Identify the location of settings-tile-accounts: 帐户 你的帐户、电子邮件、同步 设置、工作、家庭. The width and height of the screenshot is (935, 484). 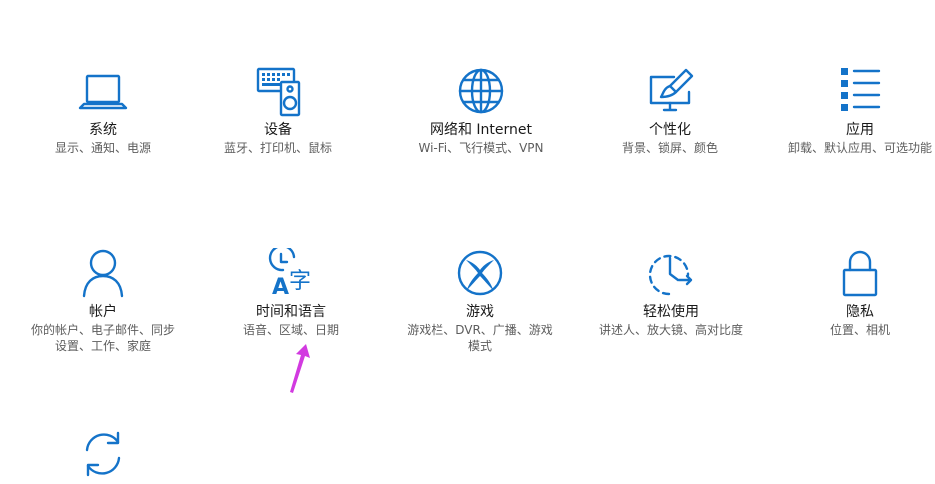
(103, 301).